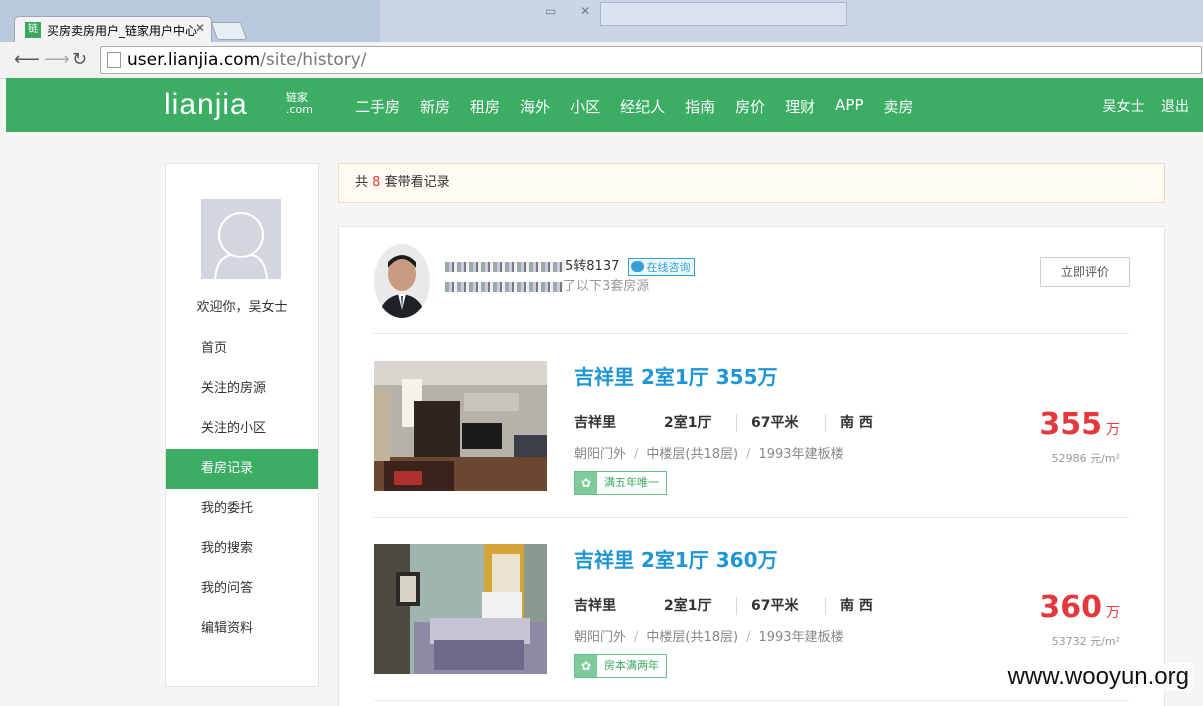 The height and width of the screenshot is (706, 1203). Describe the element at coordinates (33, 30) in the screenshot. I see `favicon-icon: 链` at that location.